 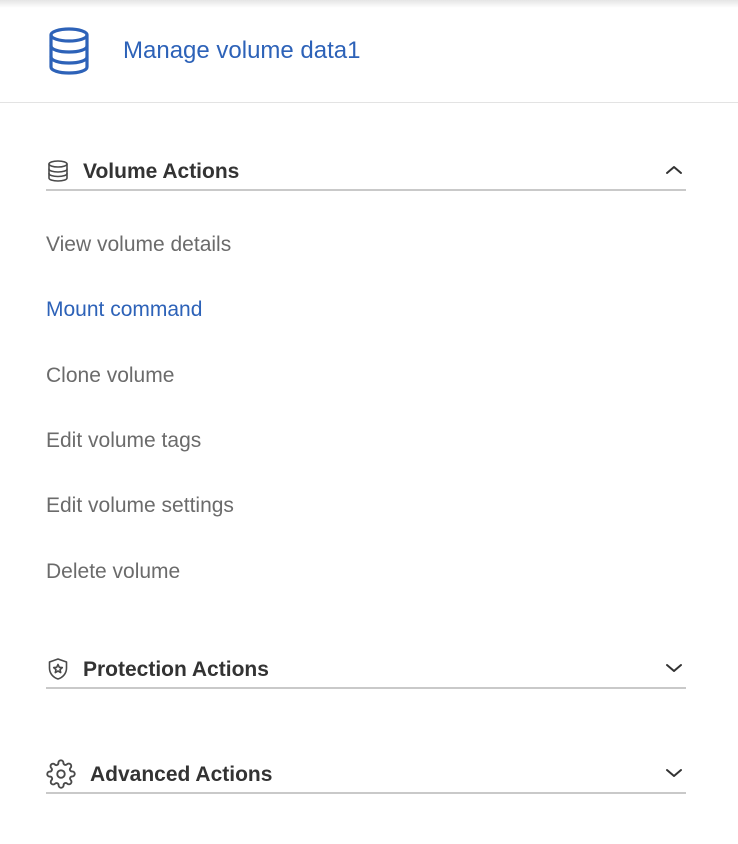 What do you see at coordinates (113, 572) in the screenshot?
I see `menu-item-delete-volume: Delete volume` at bounding box center [113, 572].